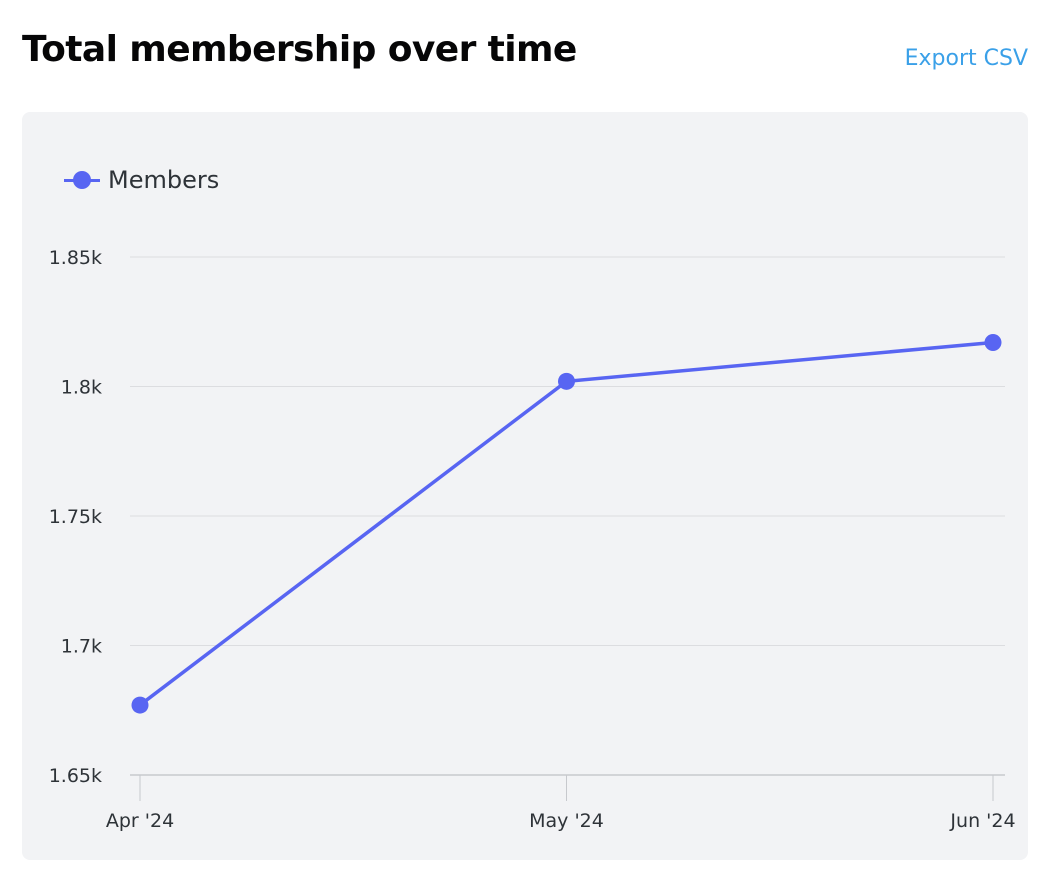 The width and height of the screenshot is (1054, 878). Describe the element at coordinates (81, 388) in the screenshot. I see `y-tick-label: 1.8k` at that location.